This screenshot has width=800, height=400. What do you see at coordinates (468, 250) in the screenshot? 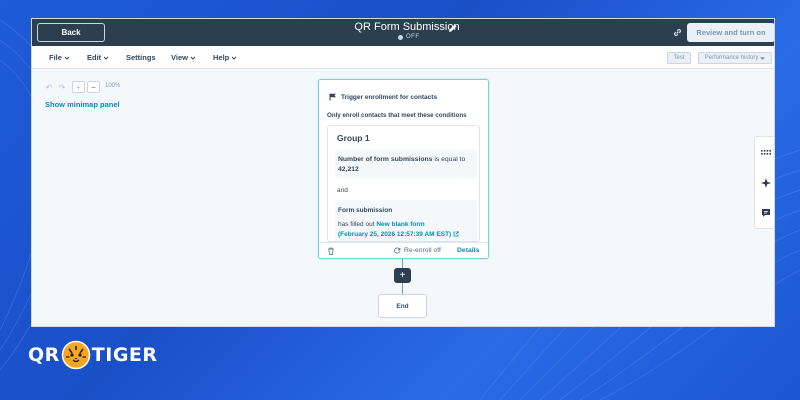
I see `details-link: Details` at bounding box center [468, 250].